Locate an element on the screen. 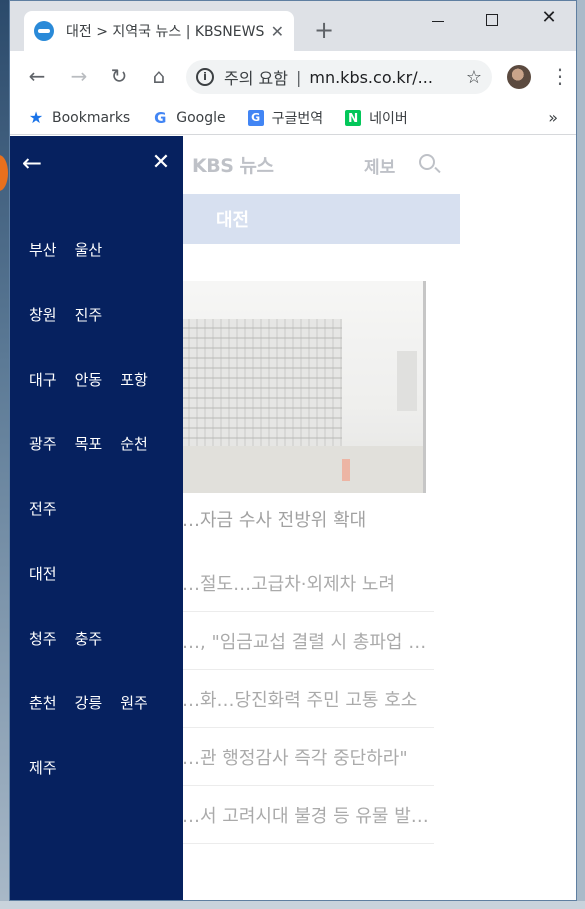 The image size is (585, 909). region-row: 전주 is located at coordinates (52, 508).